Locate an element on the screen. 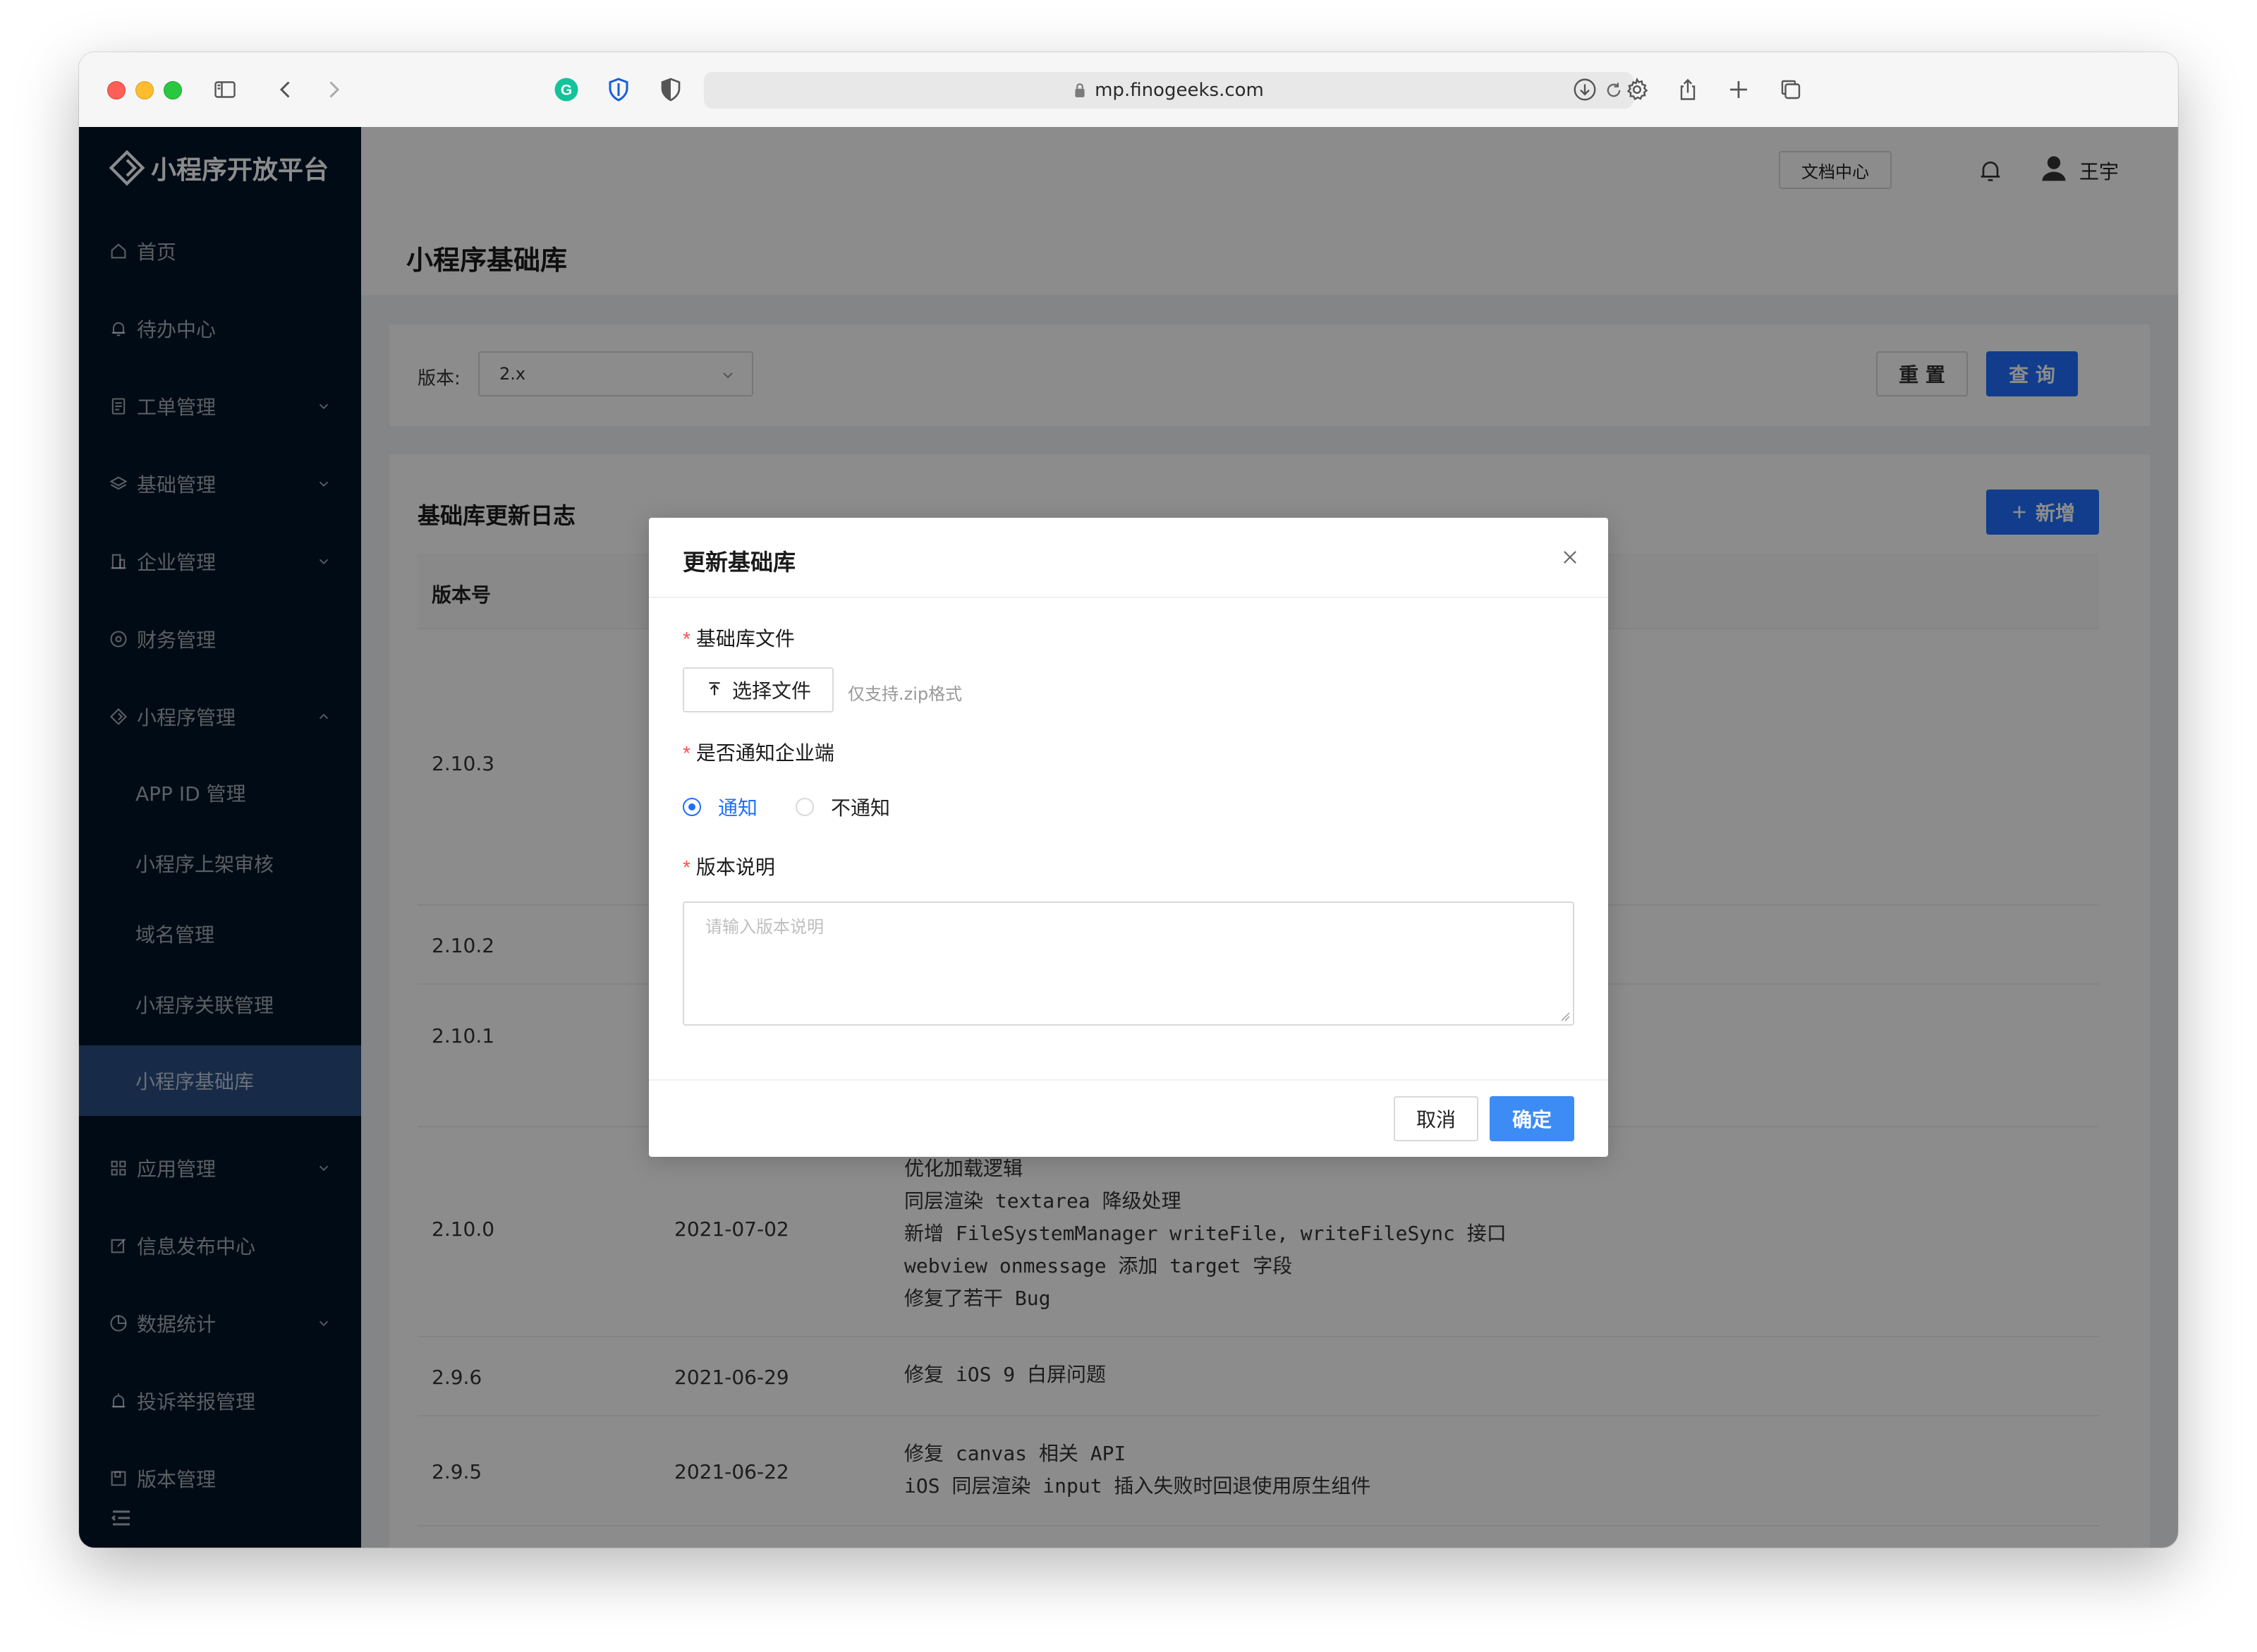  description-placeholder: 请输入版本说明 is located at coordinates (764, 927).